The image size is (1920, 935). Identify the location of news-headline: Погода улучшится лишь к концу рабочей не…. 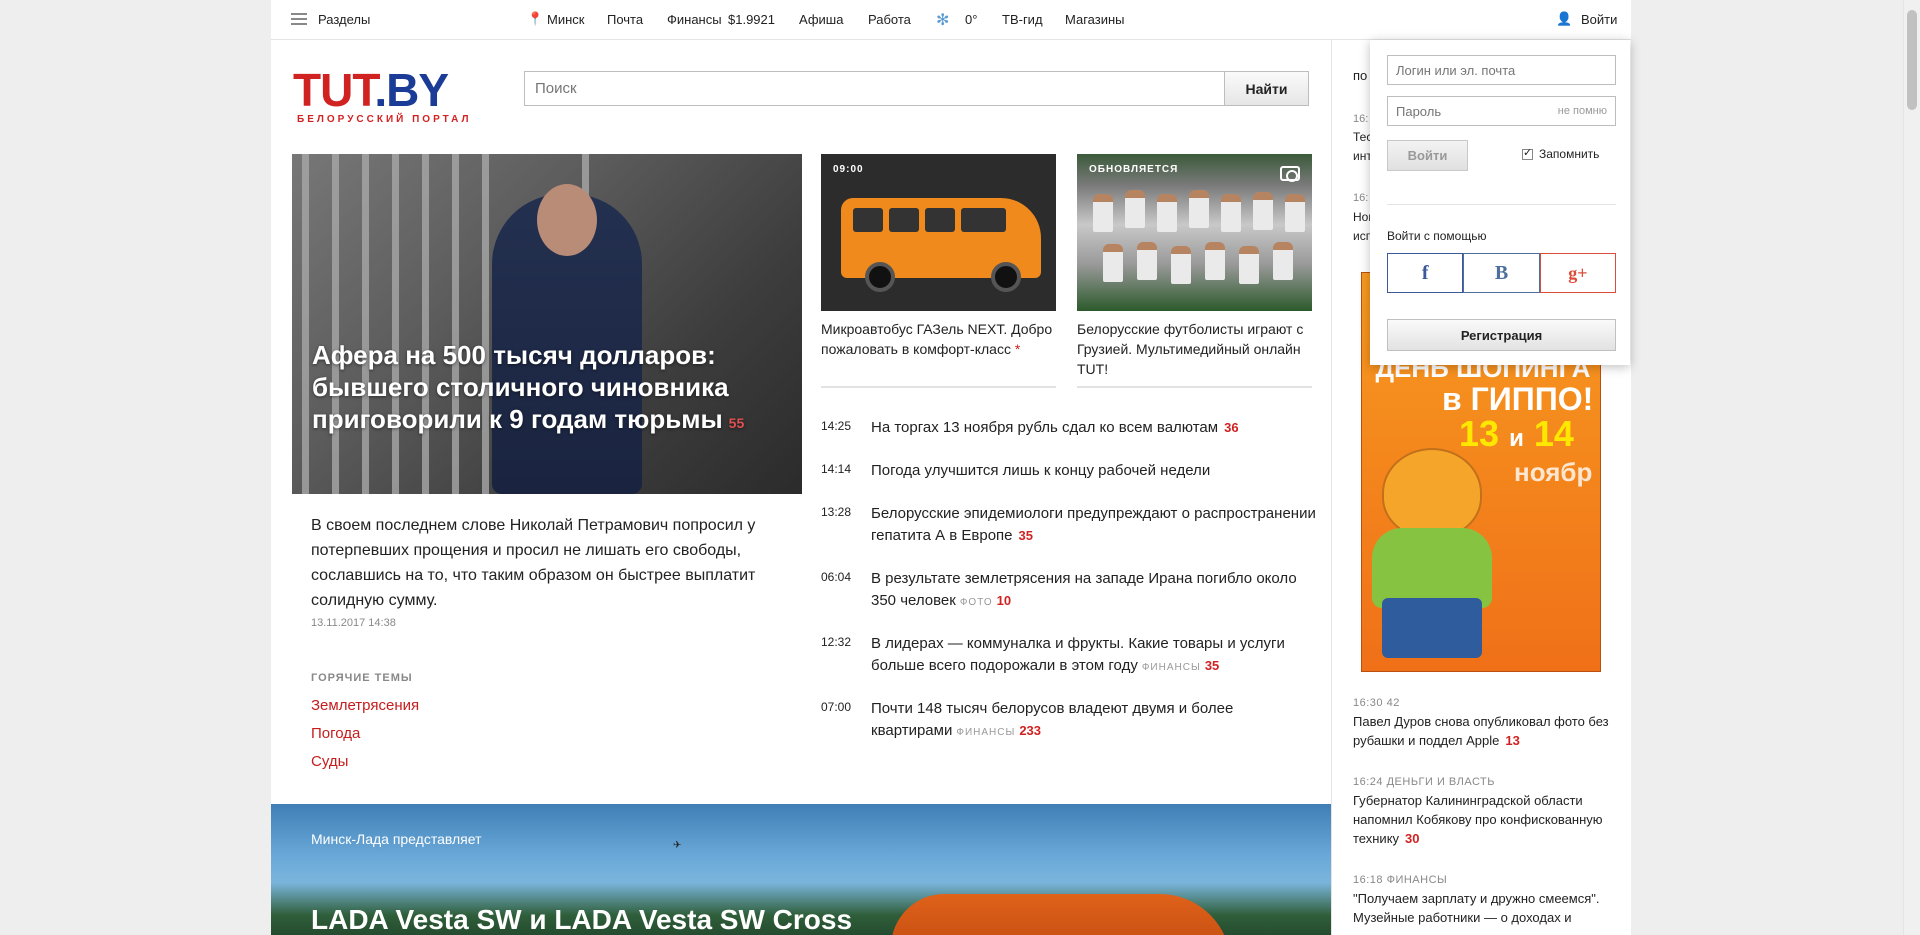
(1096, 471).